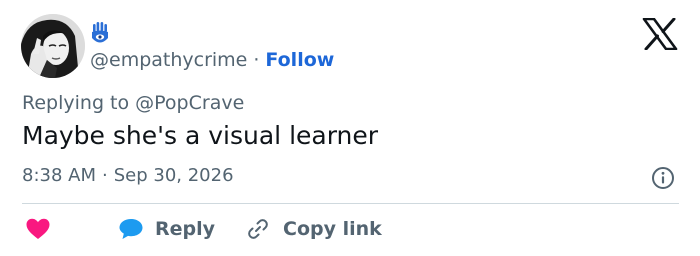 The height and width of the screenshot is (256, 700). What do you see at coordinates (660, 34) in the screenshot?
I see `x-logo-icon` at bounding box center [660, 34].